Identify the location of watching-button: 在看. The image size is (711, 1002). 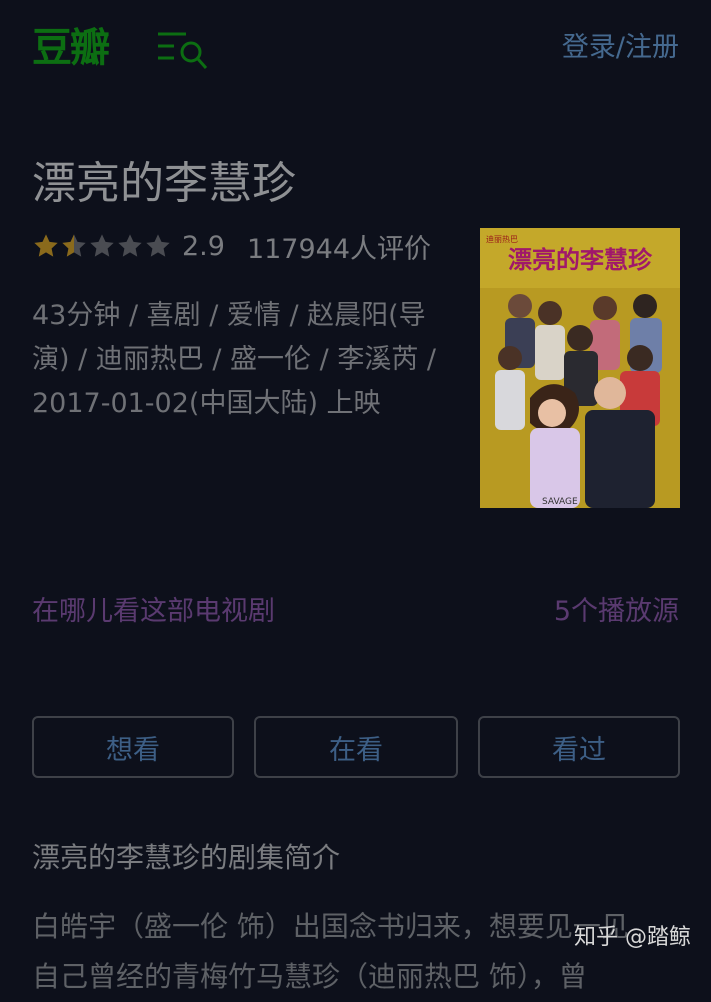
(356, 747).